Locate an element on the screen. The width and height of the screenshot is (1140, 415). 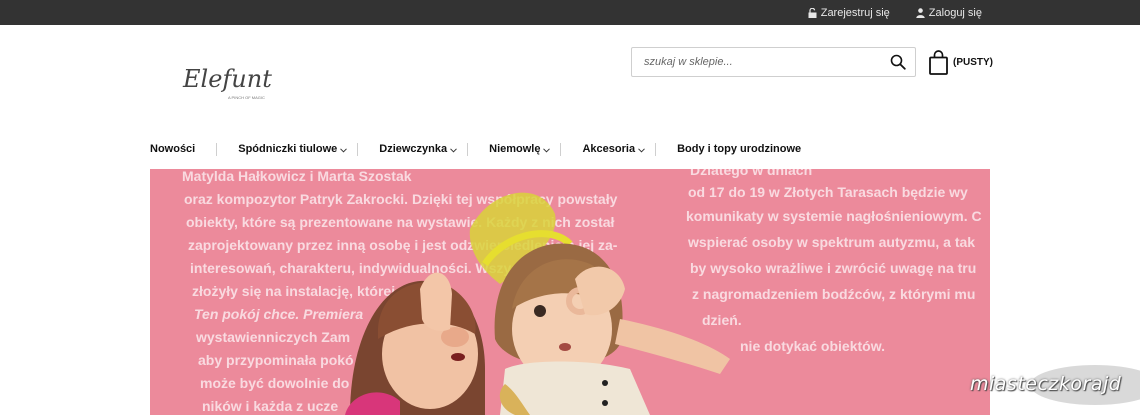
shopping-bag-icon is located at coordinates (938, 62).